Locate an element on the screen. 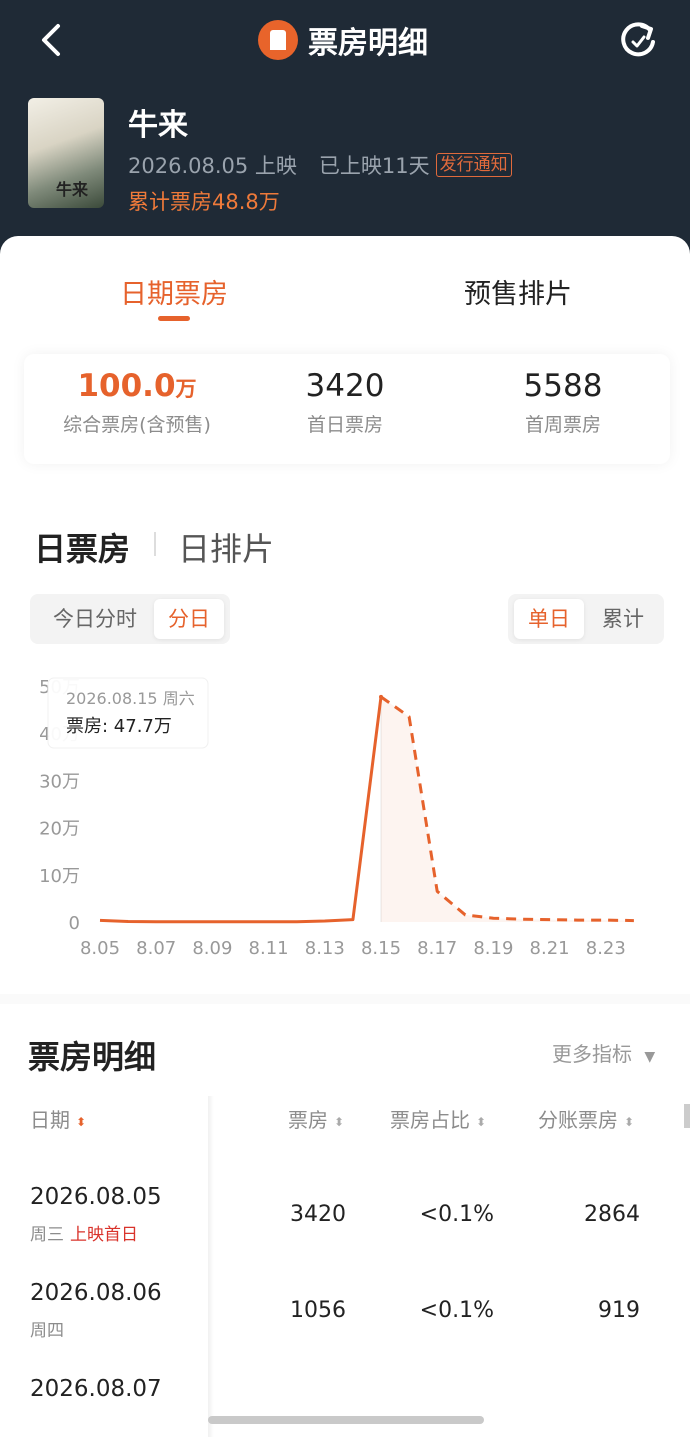  y-tick-label: 20万 is located at coordinates (59, 829).